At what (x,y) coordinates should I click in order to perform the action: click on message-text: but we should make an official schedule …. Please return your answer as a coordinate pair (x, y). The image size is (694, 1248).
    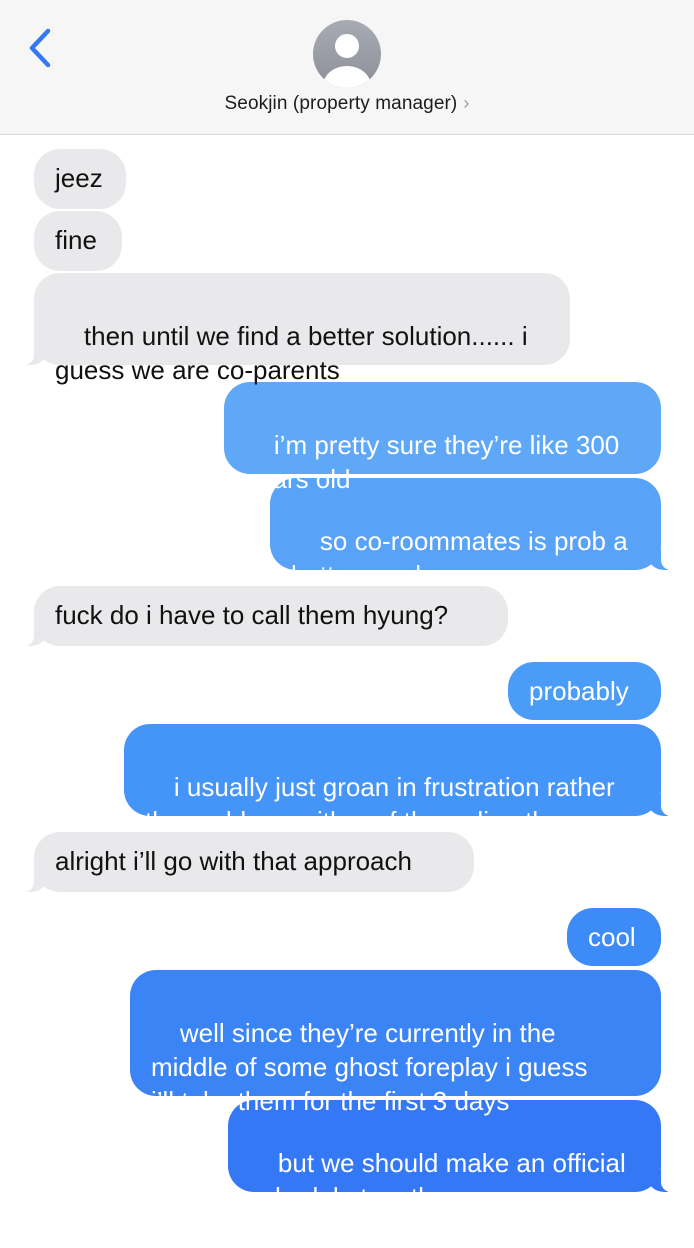
    Looking at the image, I should click on (437, 1180).